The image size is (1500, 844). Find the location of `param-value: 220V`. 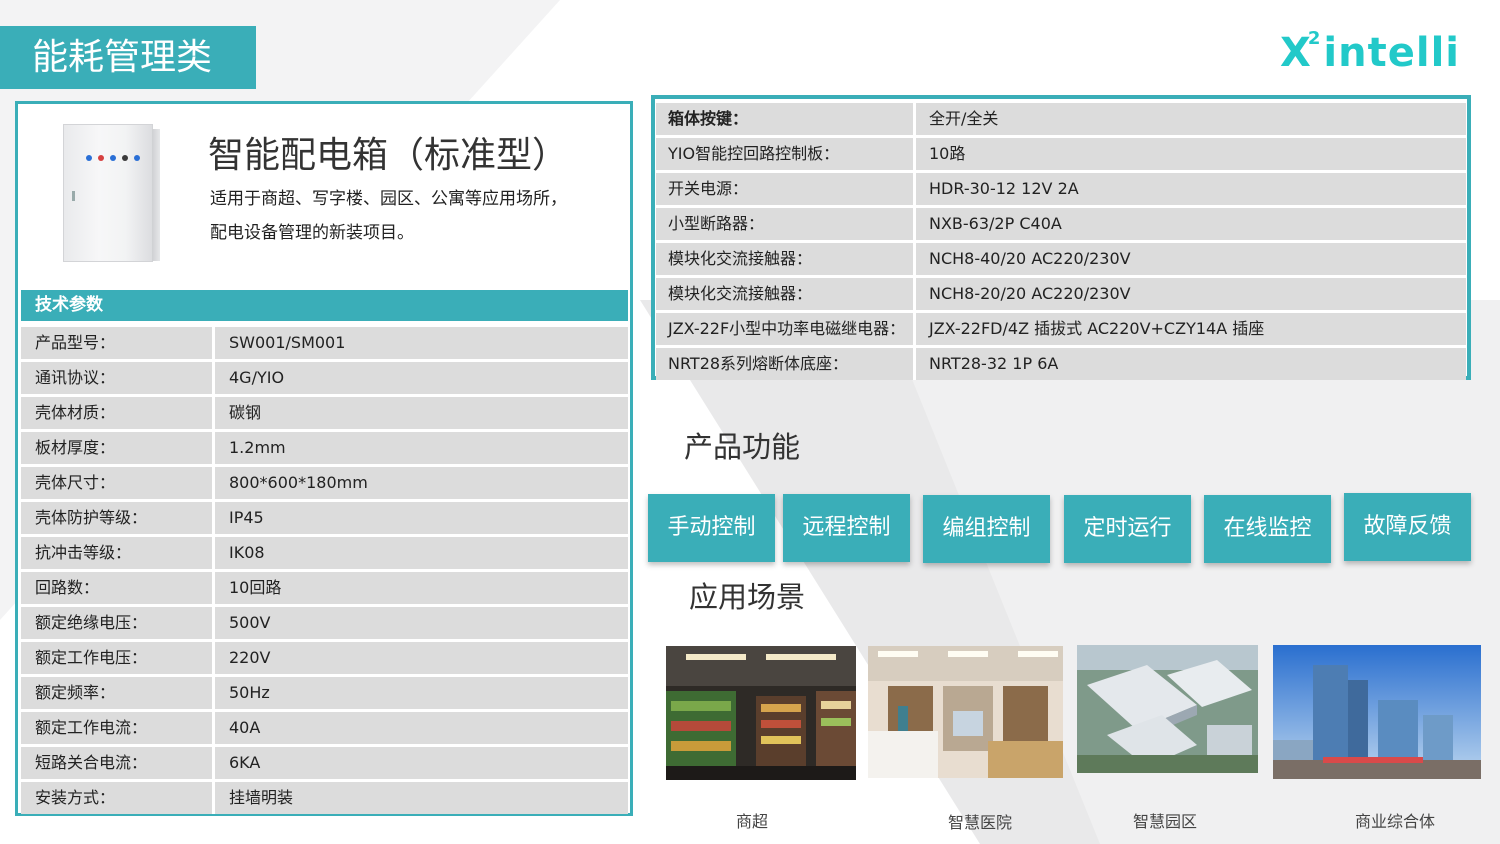

param-value: 220V is located at coordinates (250, 657).